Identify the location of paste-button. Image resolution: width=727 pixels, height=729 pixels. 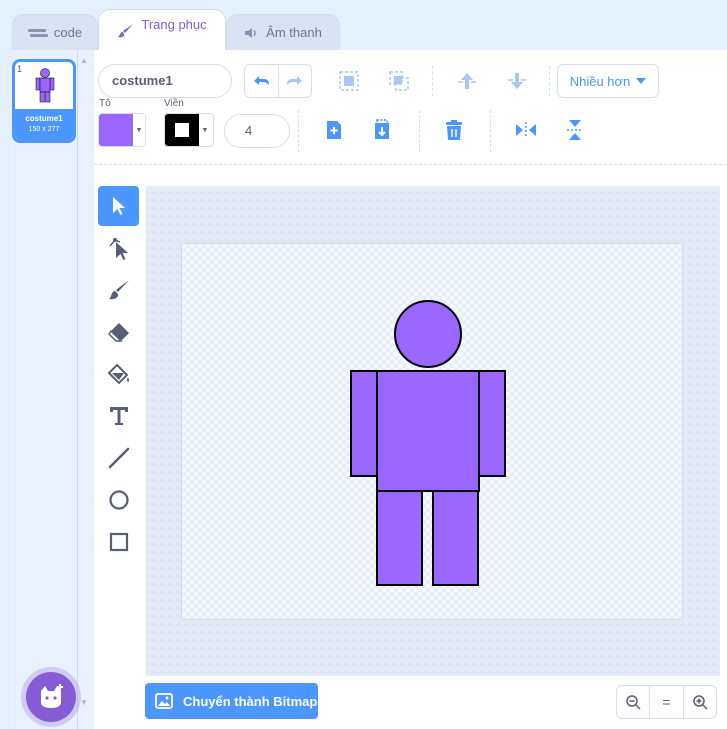
(382, 130).